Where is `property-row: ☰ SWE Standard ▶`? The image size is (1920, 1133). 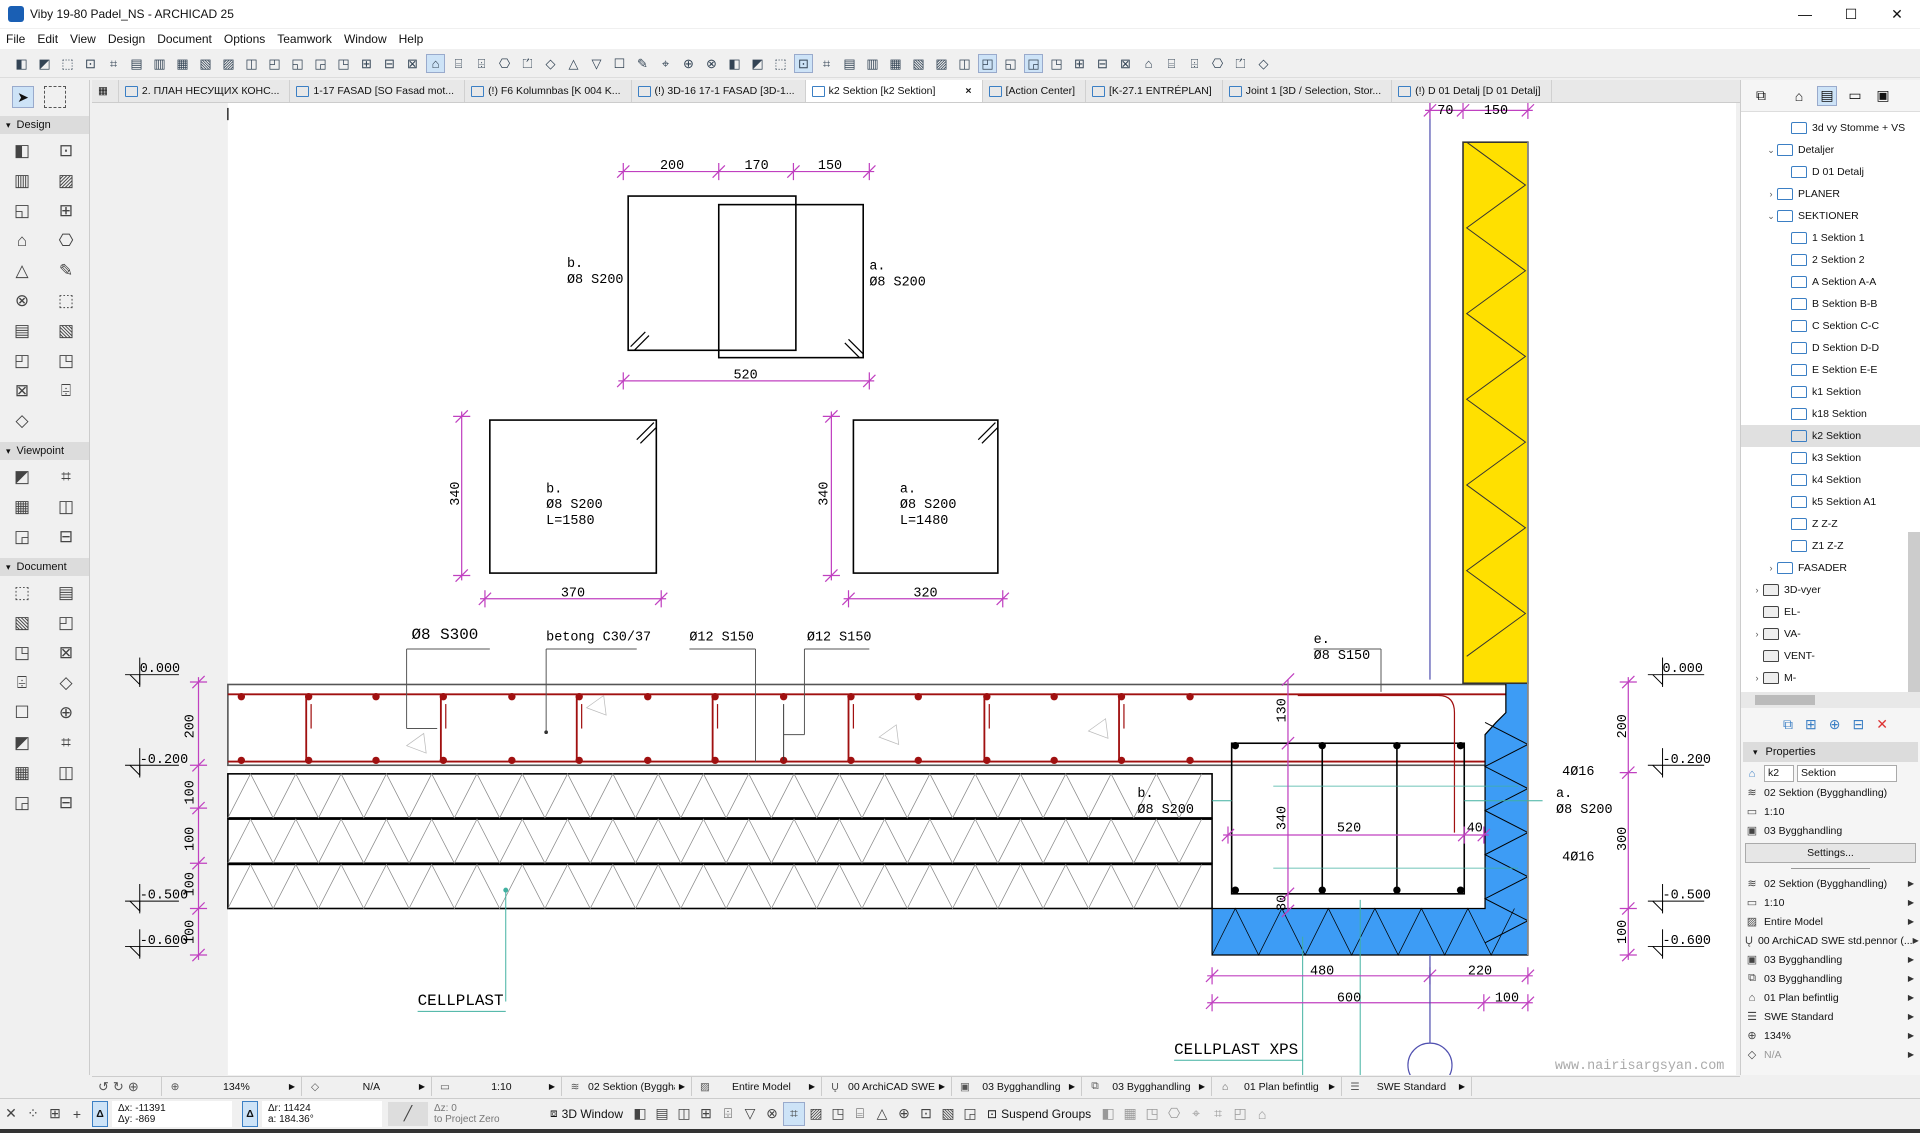 property-row: ☰ SWE Standard ▶ is located at coordinates (1830, 1016).